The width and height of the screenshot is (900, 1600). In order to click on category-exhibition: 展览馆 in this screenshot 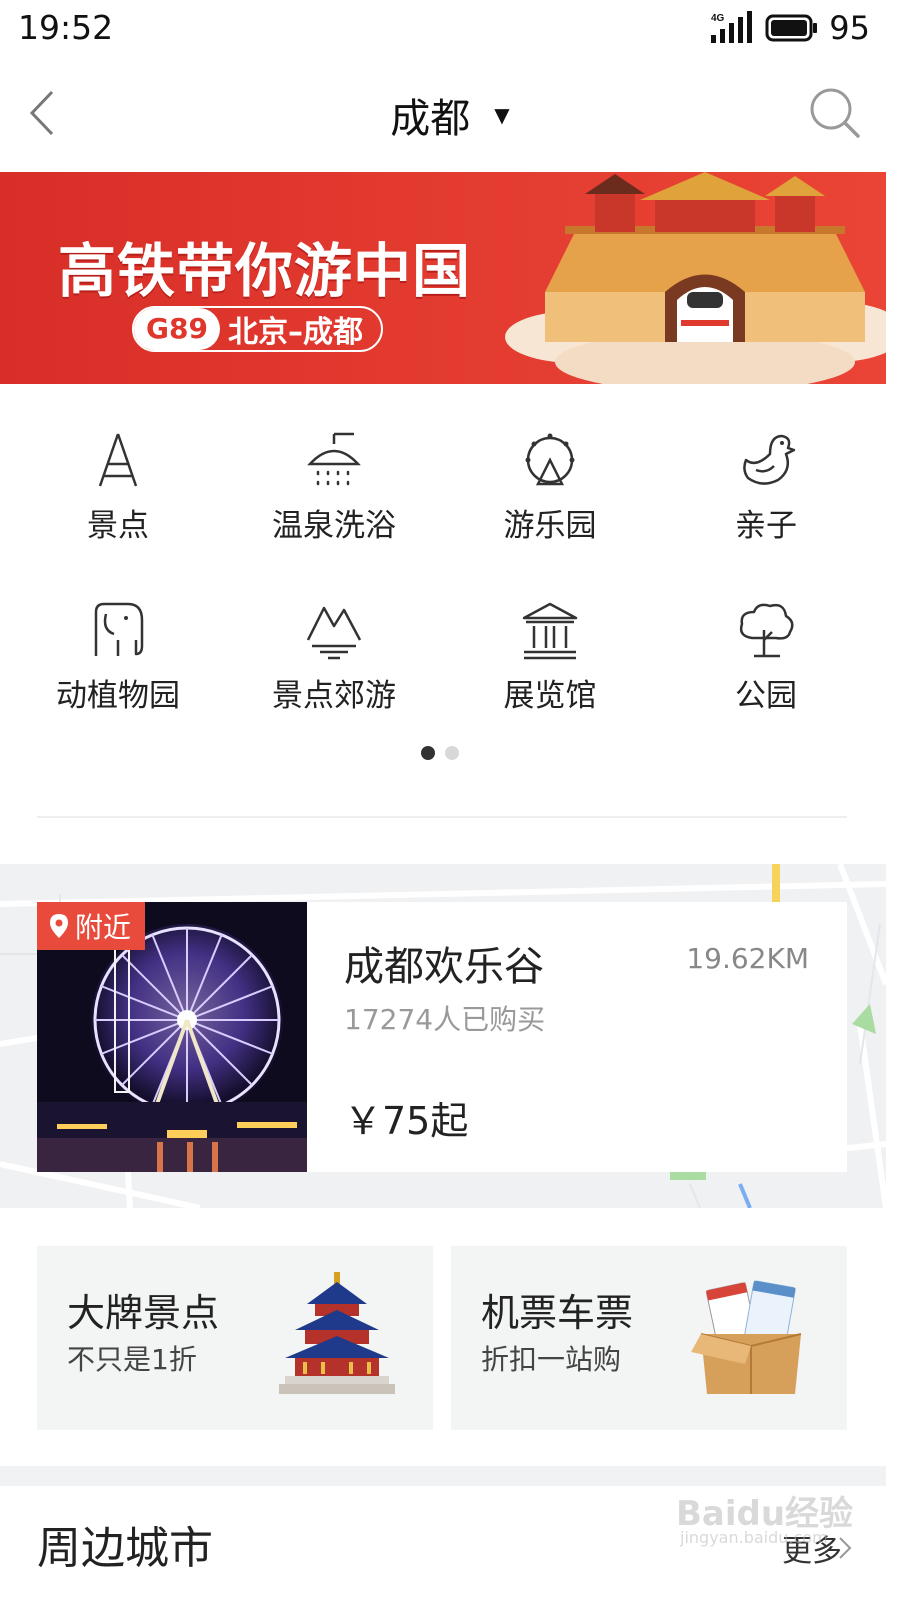, I will do `click(550, 660)`.